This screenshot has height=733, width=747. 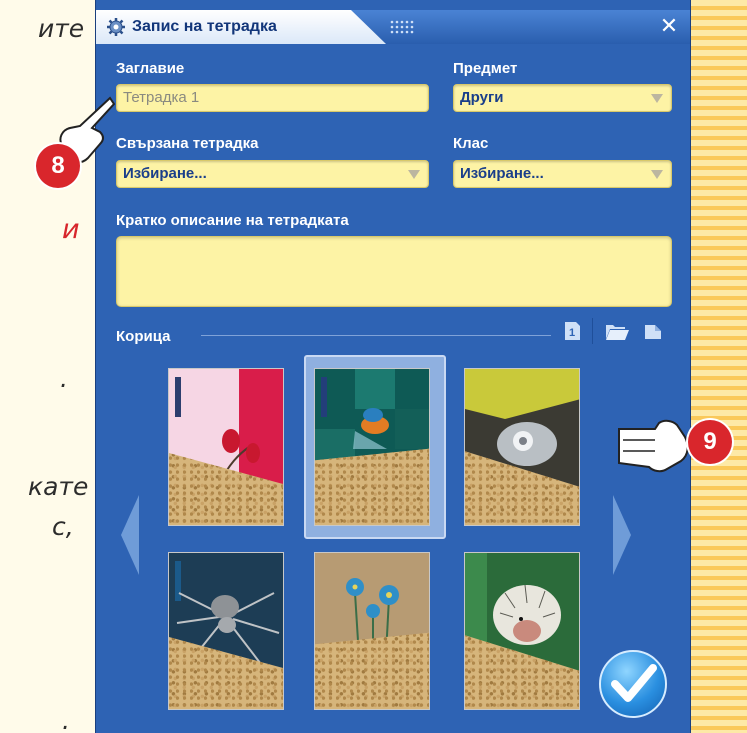 I want to click on description-textarea, so click(x=394, y=271).